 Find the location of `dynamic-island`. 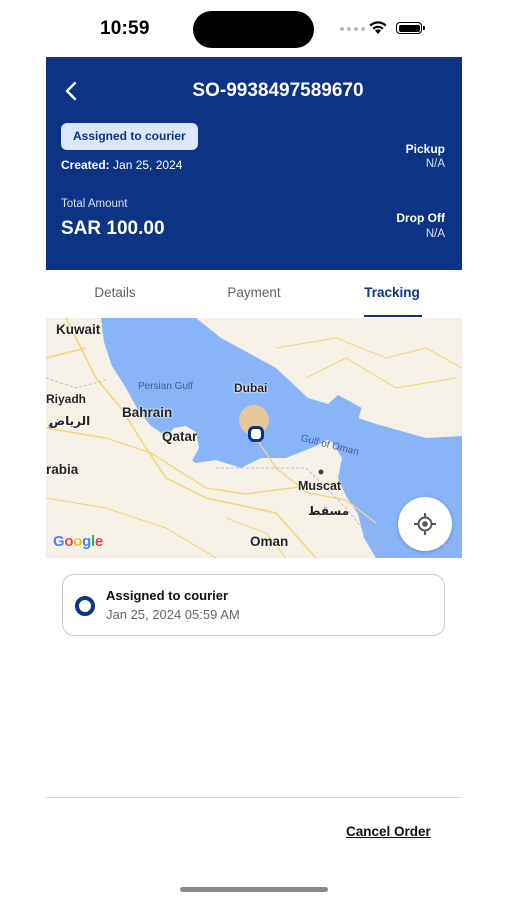

dynamic-island is located at coordinates (253, 29).